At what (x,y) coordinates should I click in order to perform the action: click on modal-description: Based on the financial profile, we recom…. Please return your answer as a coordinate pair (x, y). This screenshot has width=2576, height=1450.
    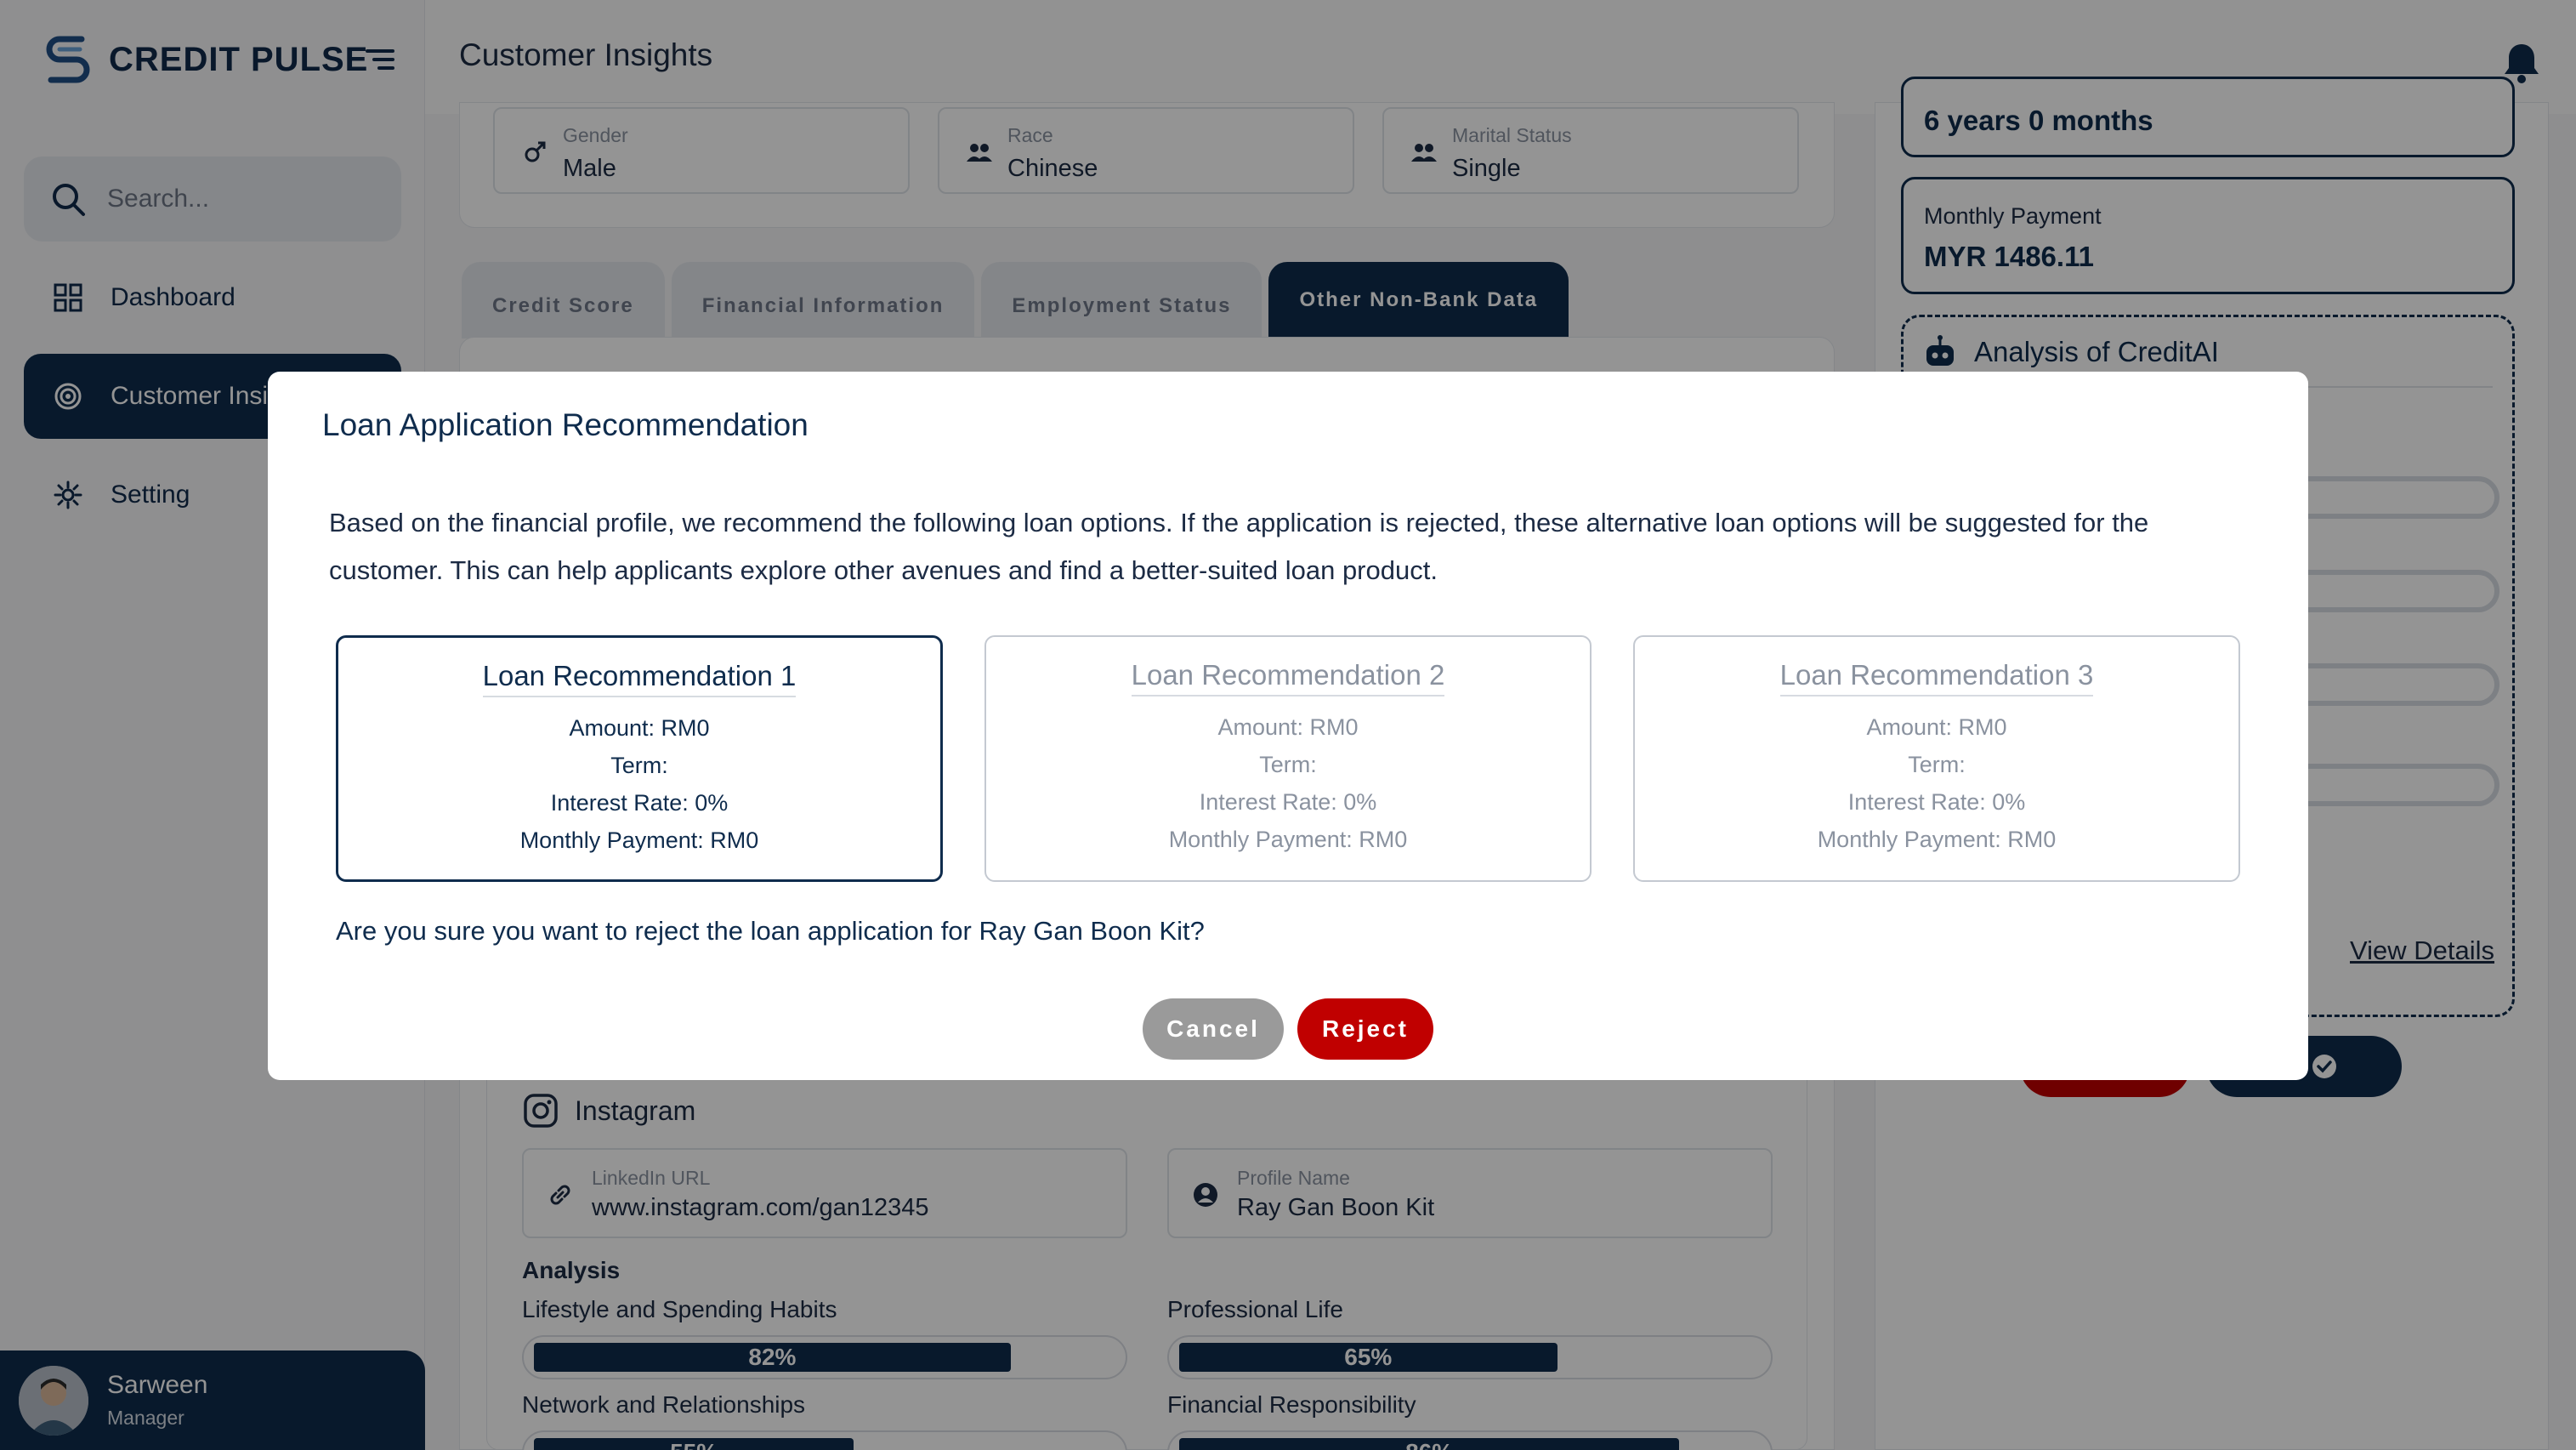
    Looking at the image, I should click on (1239, 546).